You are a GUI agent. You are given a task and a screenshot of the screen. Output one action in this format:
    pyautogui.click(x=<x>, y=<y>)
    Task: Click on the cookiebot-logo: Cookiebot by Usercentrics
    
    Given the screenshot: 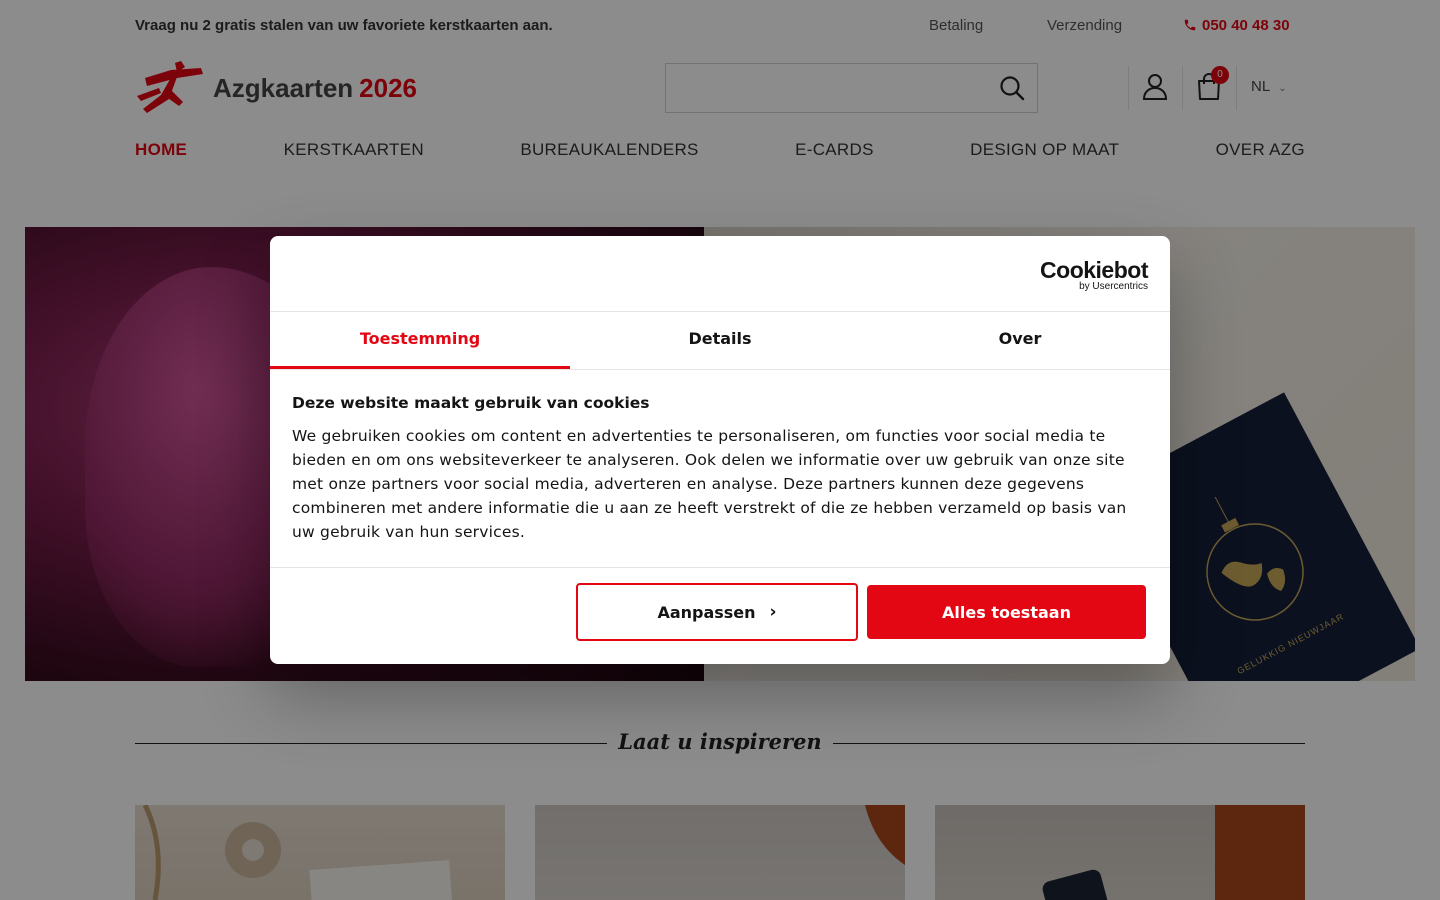 What is the action you would take?
    pyautogui.click(x=1094, y=275)
    